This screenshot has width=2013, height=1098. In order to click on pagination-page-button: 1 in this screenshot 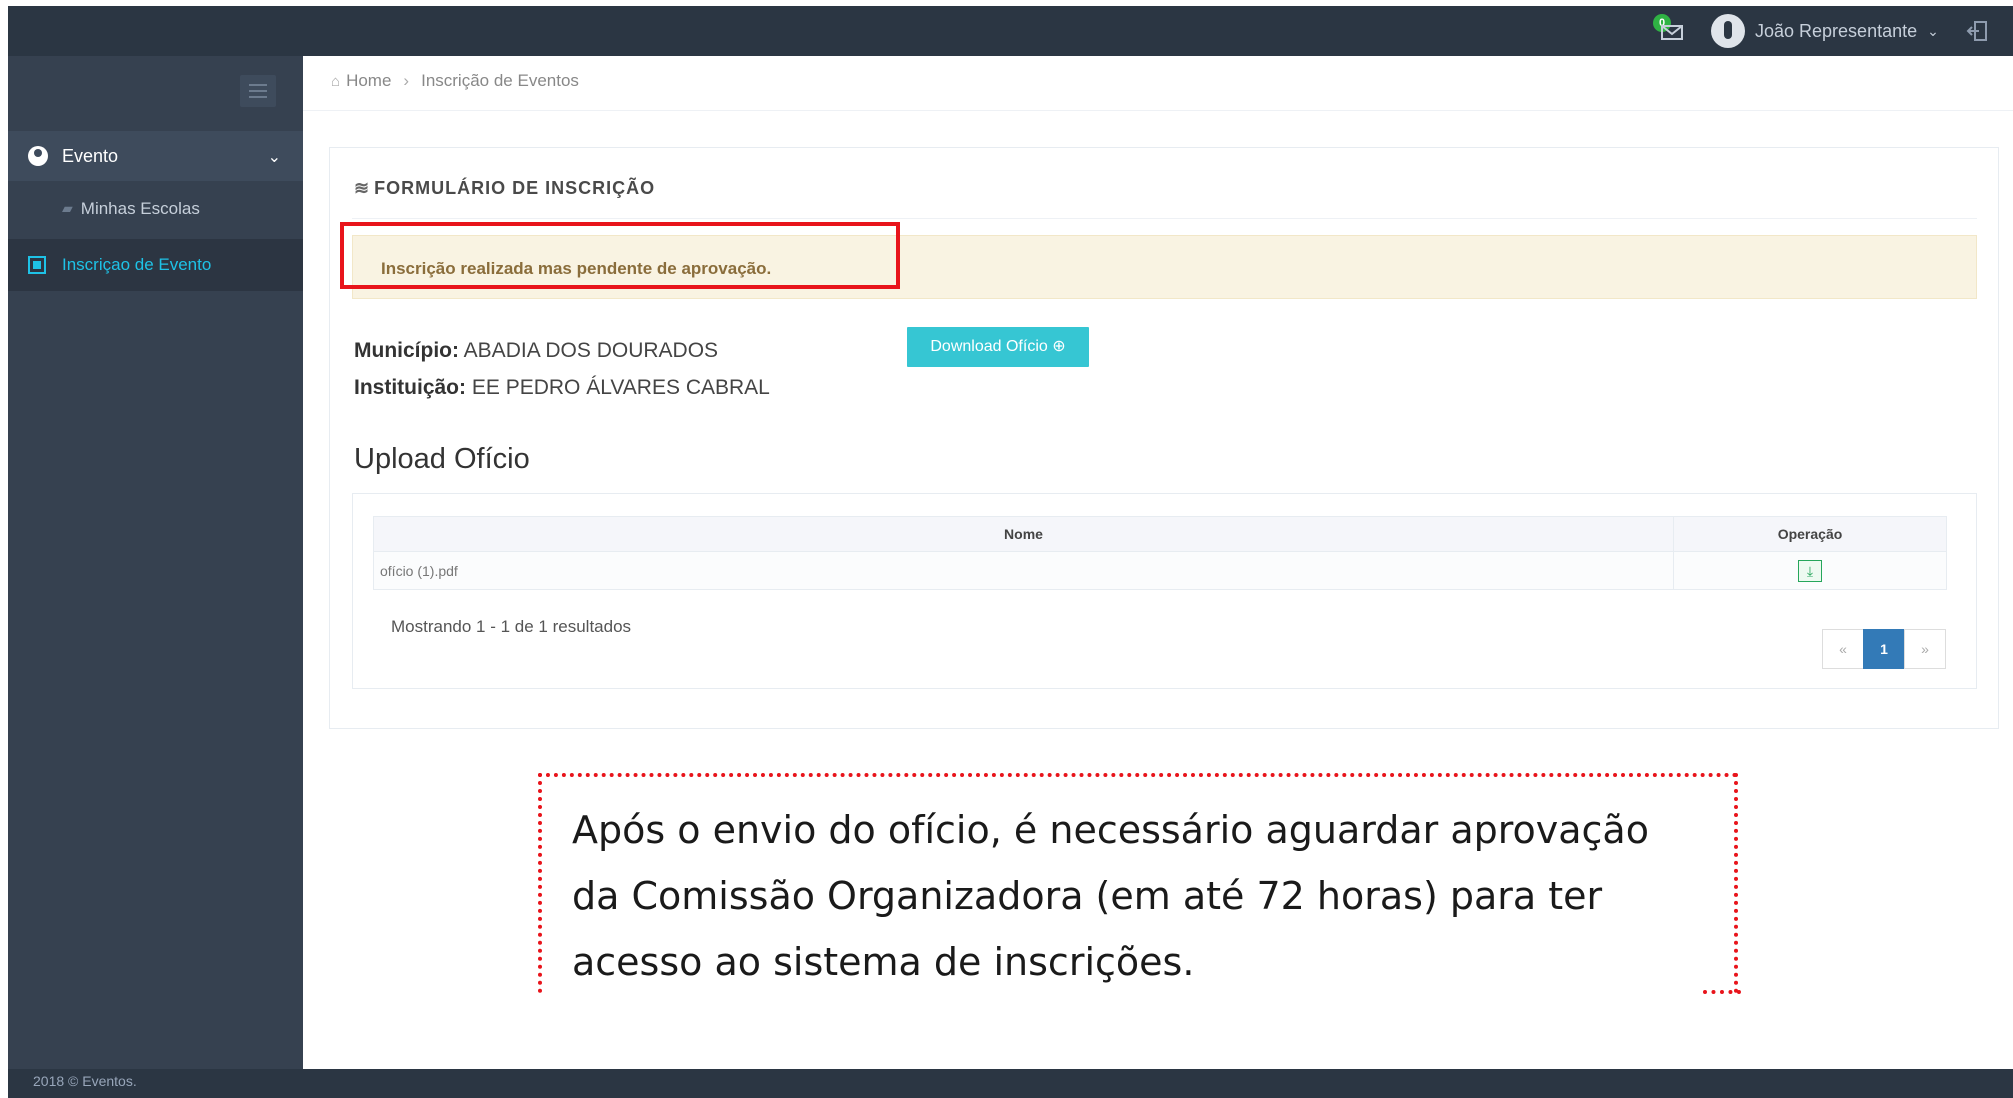, I will do `click(1884, 649)`.